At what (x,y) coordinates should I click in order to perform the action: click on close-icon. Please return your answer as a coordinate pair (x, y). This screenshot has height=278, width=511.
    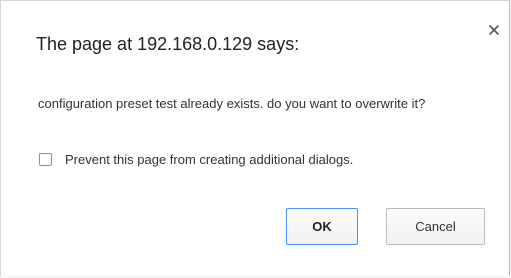
    Looking at the image, I should click on (494, 30).